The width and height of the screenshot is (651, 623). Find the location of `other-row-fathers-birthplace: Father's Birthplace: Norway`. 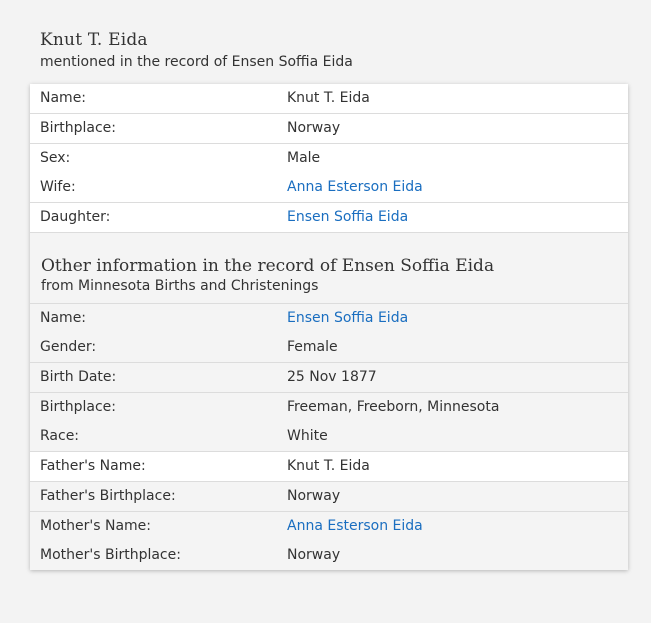

other-row-fathers-birthplace: Father's Birthplace: Norway is located at coordinates (329, 497).